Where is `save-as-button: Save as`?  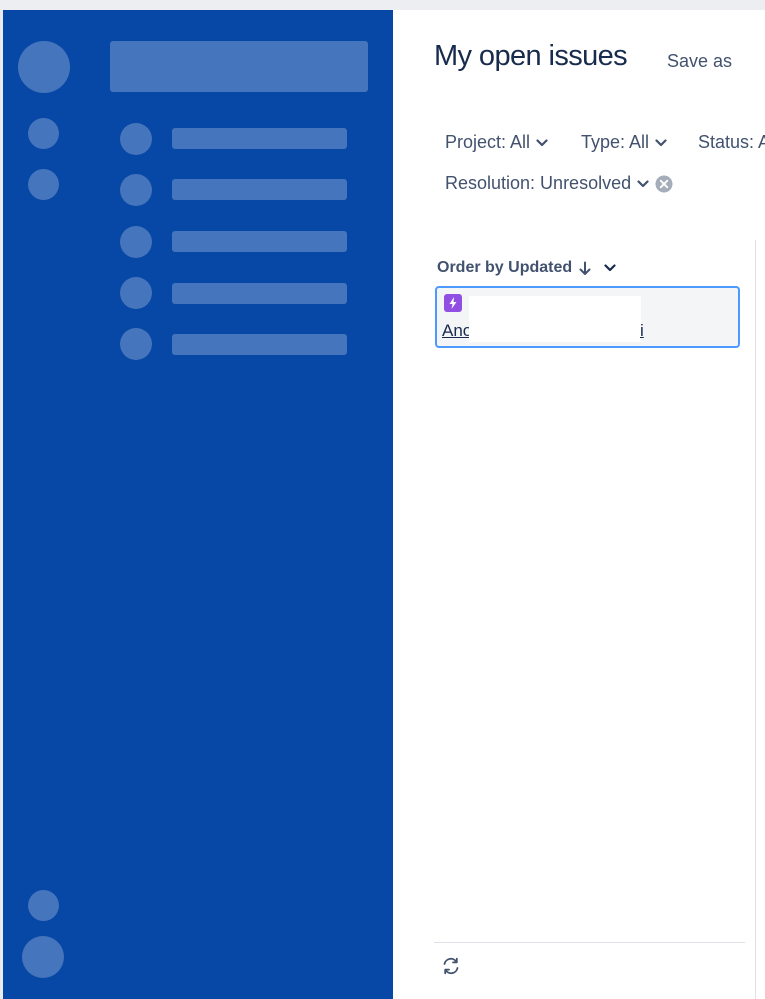 save-as-button: Save as is located at coordinates (699, 61).